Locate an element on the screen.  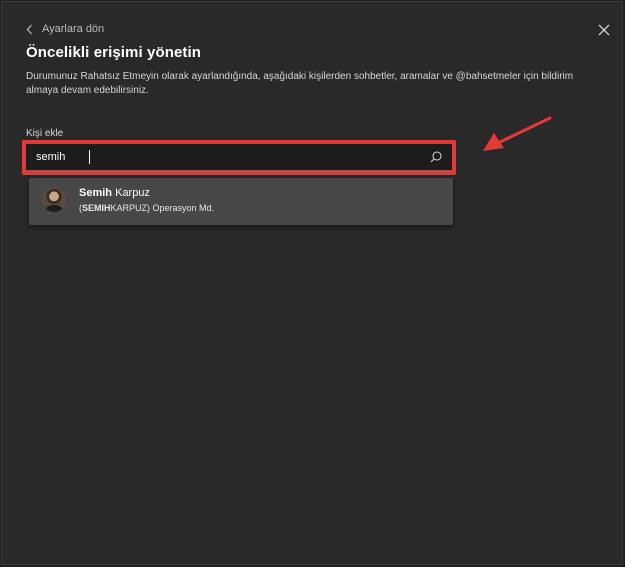
back-to-settings-link: Ayarlara dön is located at coordinates (65, 29).